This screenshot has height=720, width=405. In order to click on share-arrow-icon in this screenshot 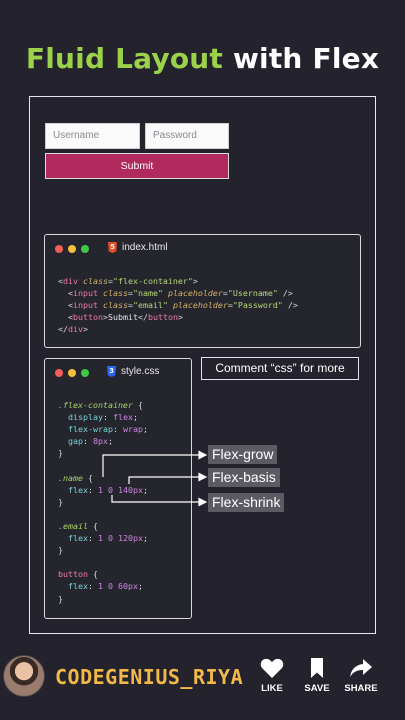, I will do `click(361, 668)`.